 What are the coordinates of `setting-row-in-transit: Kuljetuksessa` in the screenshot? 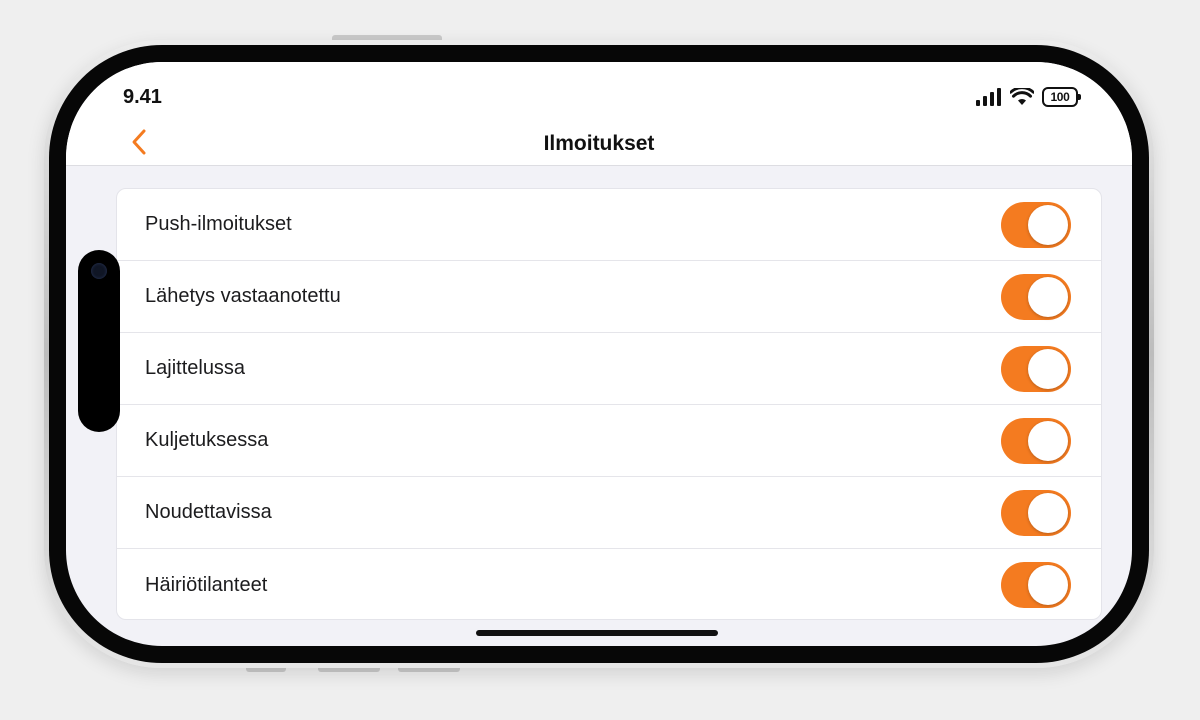 It's located at (609, 441).